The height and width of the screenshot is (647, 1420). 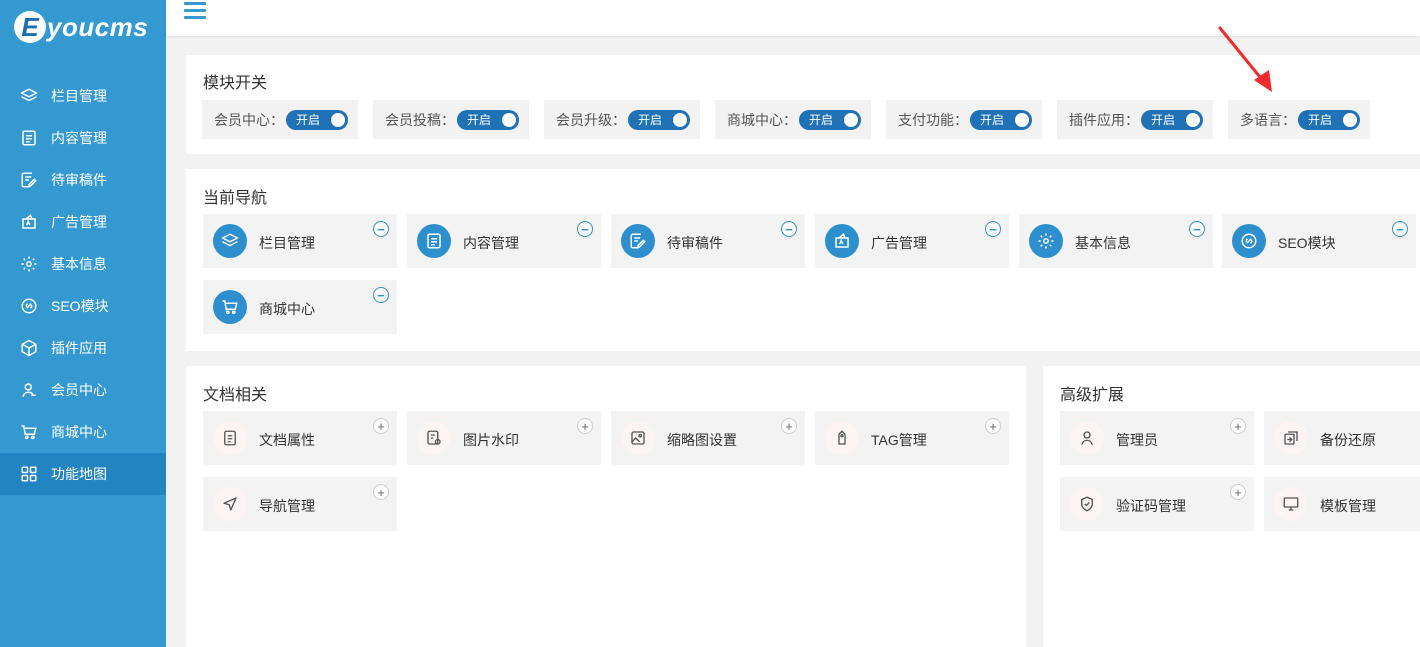 I want to click on sidebar-item-label: SEO模块, so click(x=80, y=306).